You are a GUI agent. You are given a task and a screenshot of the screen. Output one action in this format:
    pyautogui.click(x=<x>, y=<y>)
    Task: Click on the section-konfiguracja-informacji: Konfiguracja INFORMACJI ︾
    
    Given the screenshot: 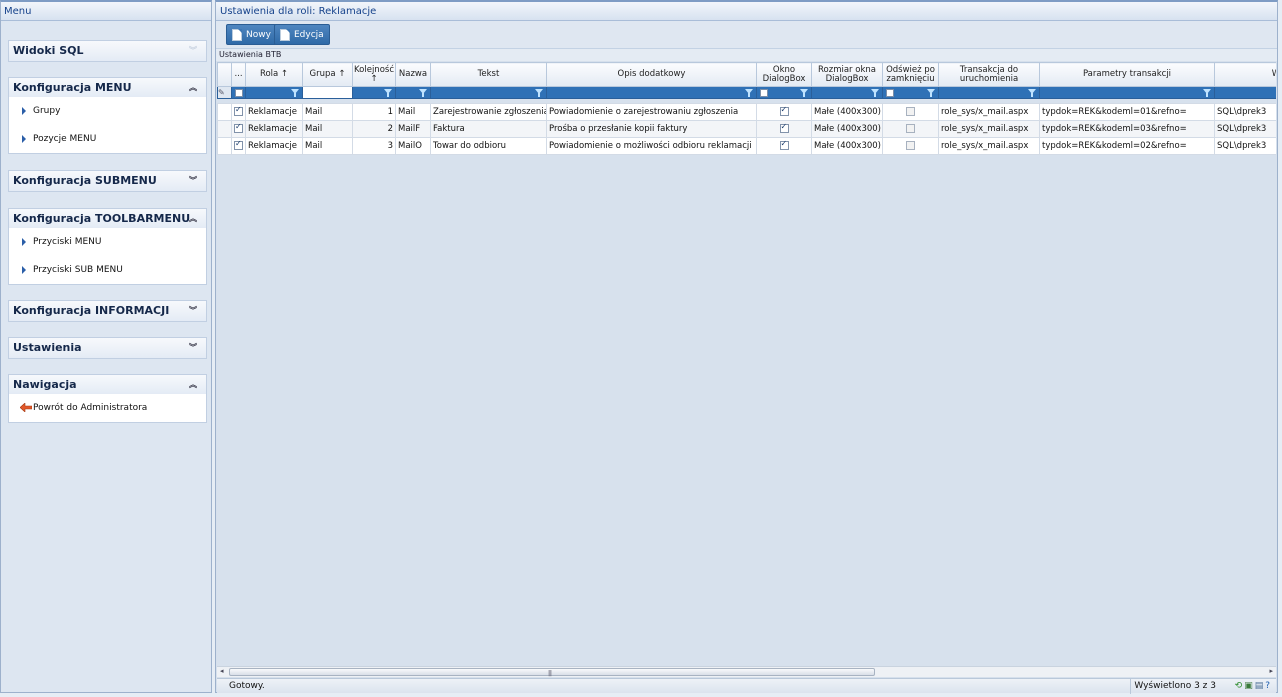 What is the action you would take?
    pyautogui.click(x=107, y=311)
    